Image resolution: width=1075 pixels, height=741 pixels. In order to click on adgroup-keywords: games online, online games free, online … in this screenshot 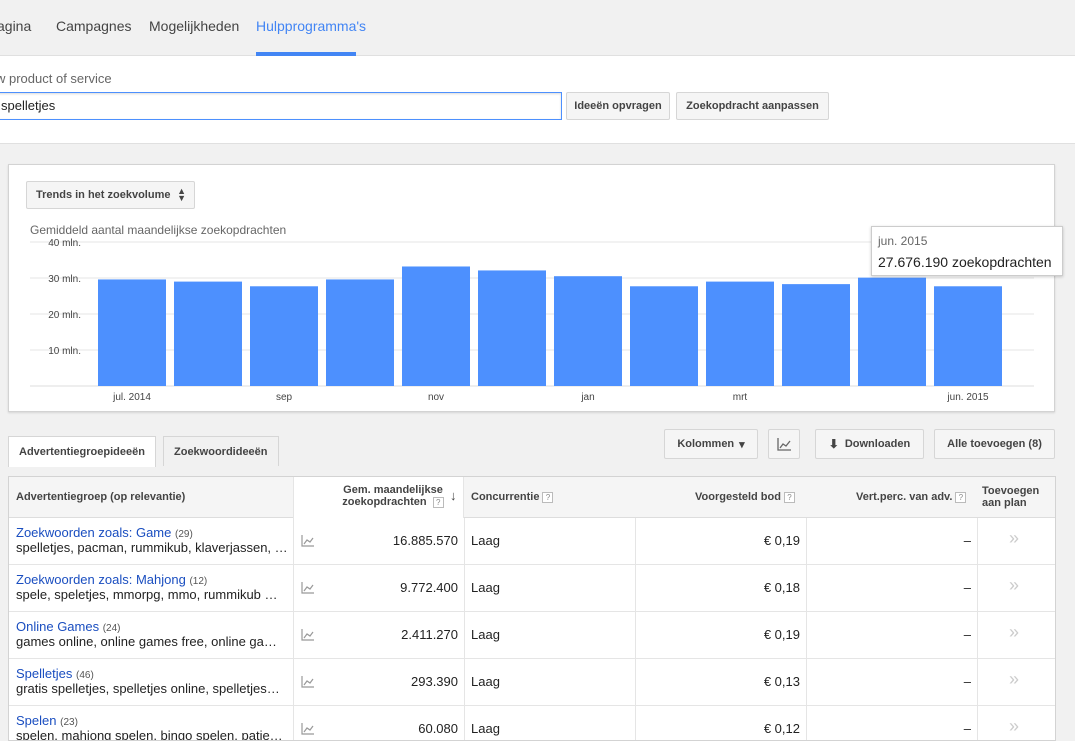, I will do `click(146, 641)`.